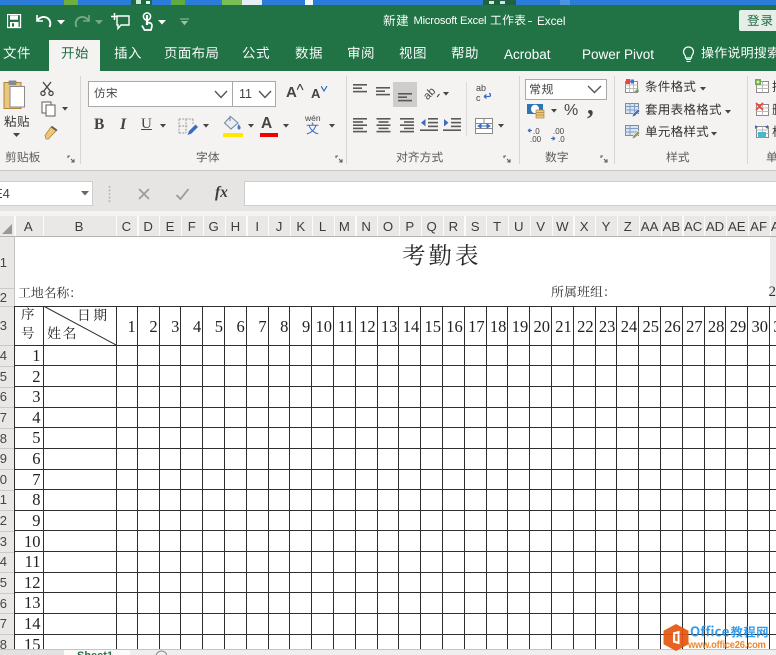 This screenshot has height=655, width=776. What do you see at coordinates (478, 97) in the screenshot?
I see `svg-text: c` at bounding box center [478, 97].